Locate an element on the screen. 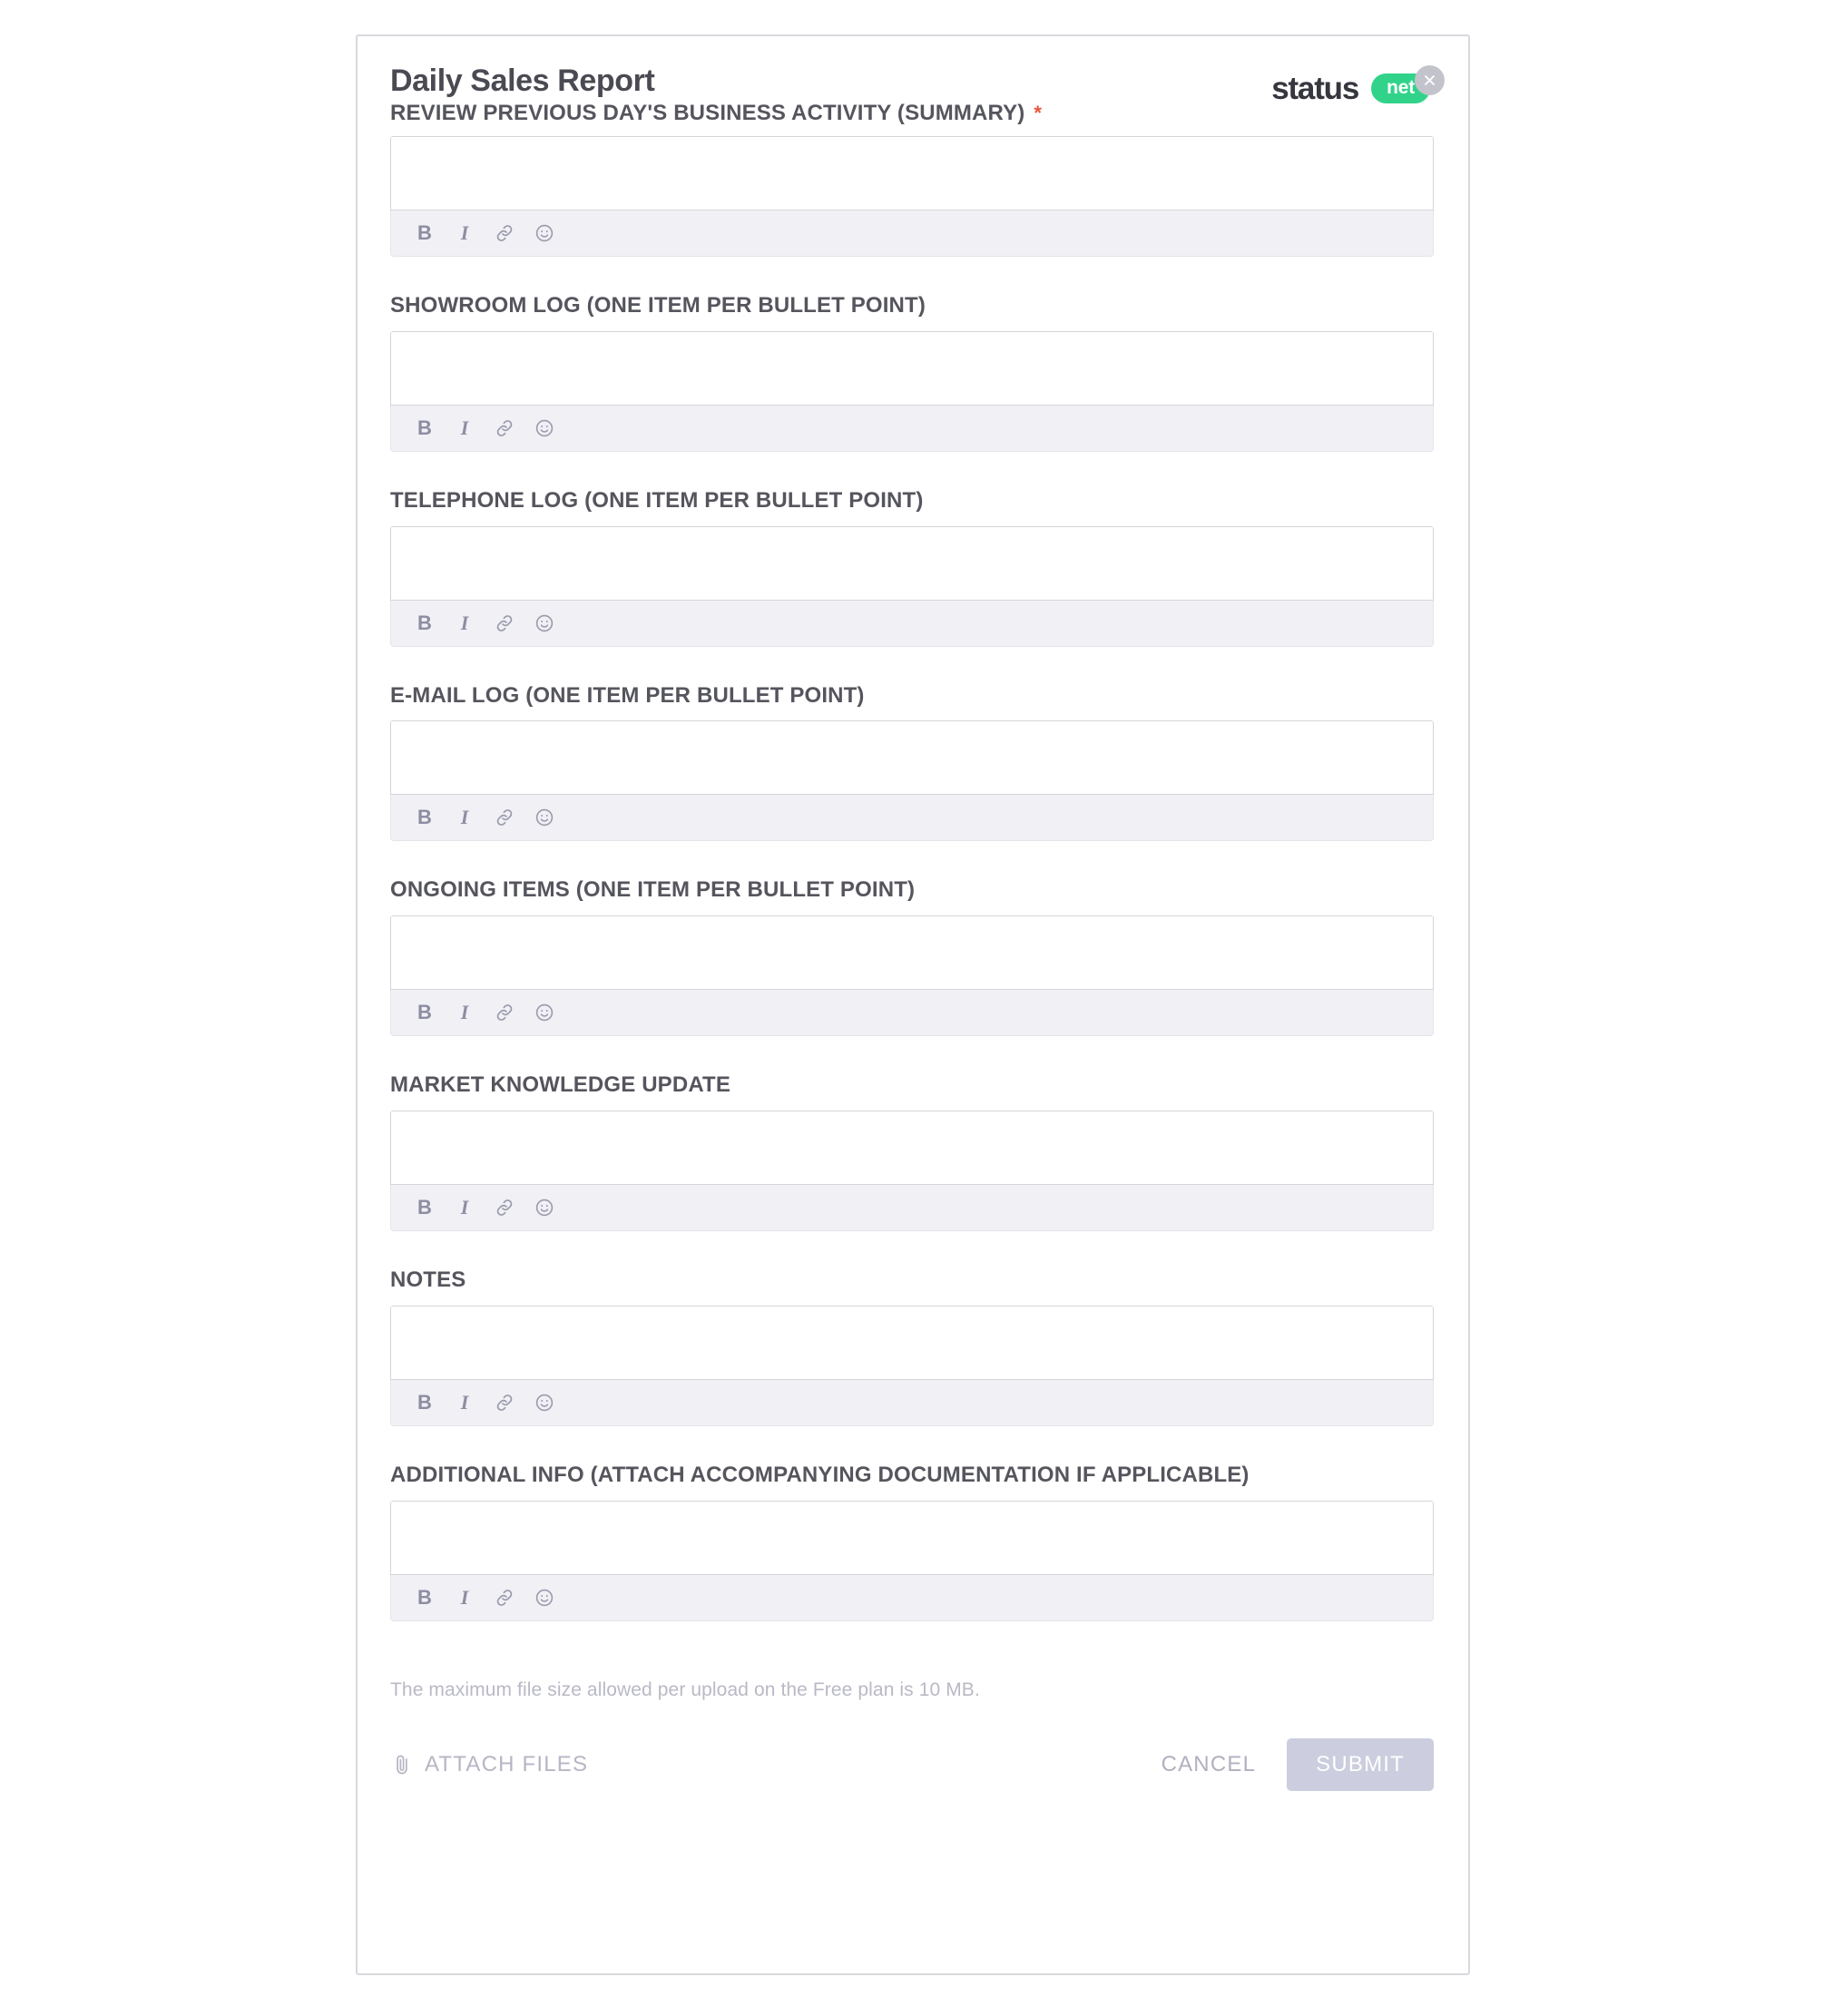  close-icon is located at coordinates (1430, 80).